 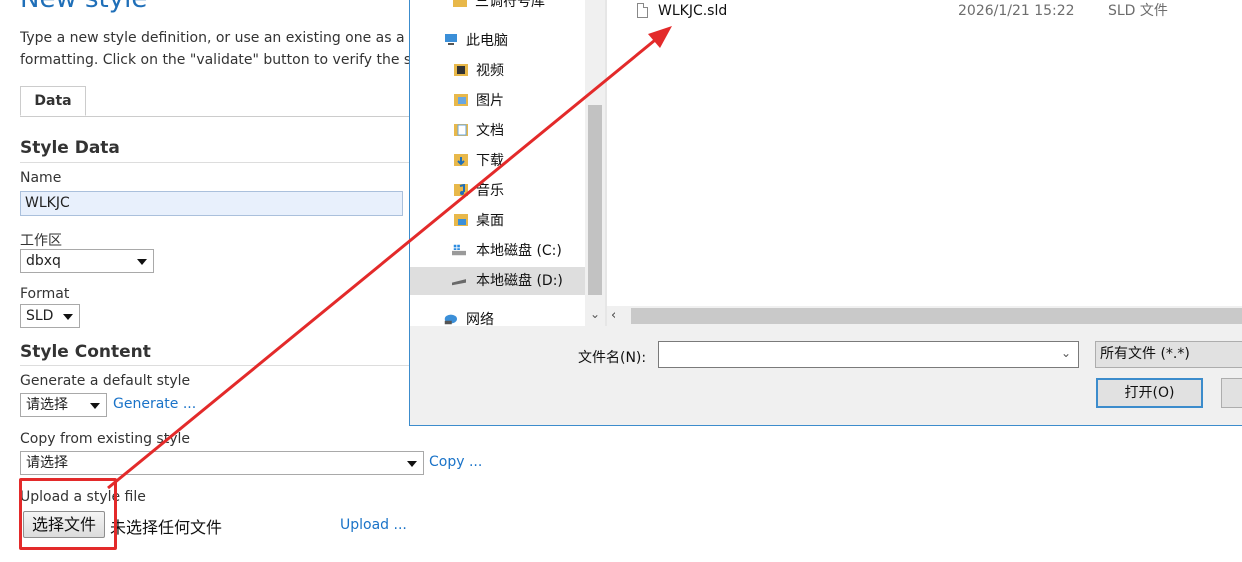 I want to click on downloads-folder-icon, so click(x=461, y=160).